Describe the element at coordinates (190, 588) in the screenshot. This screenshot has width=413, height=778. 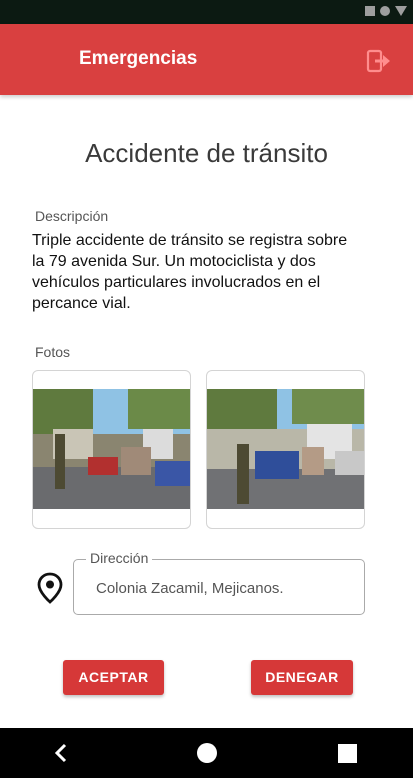
I see `address-value: Colonia Zacamil, Mejicanos.` at that location.